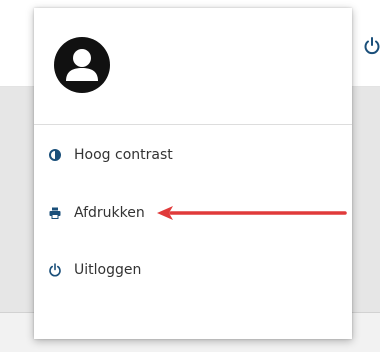 The height and width of the screenshot is (352, 380). Describe the element at coordinates (82, 65) in the screenshot. I see `user-avatar-icon` at that location.